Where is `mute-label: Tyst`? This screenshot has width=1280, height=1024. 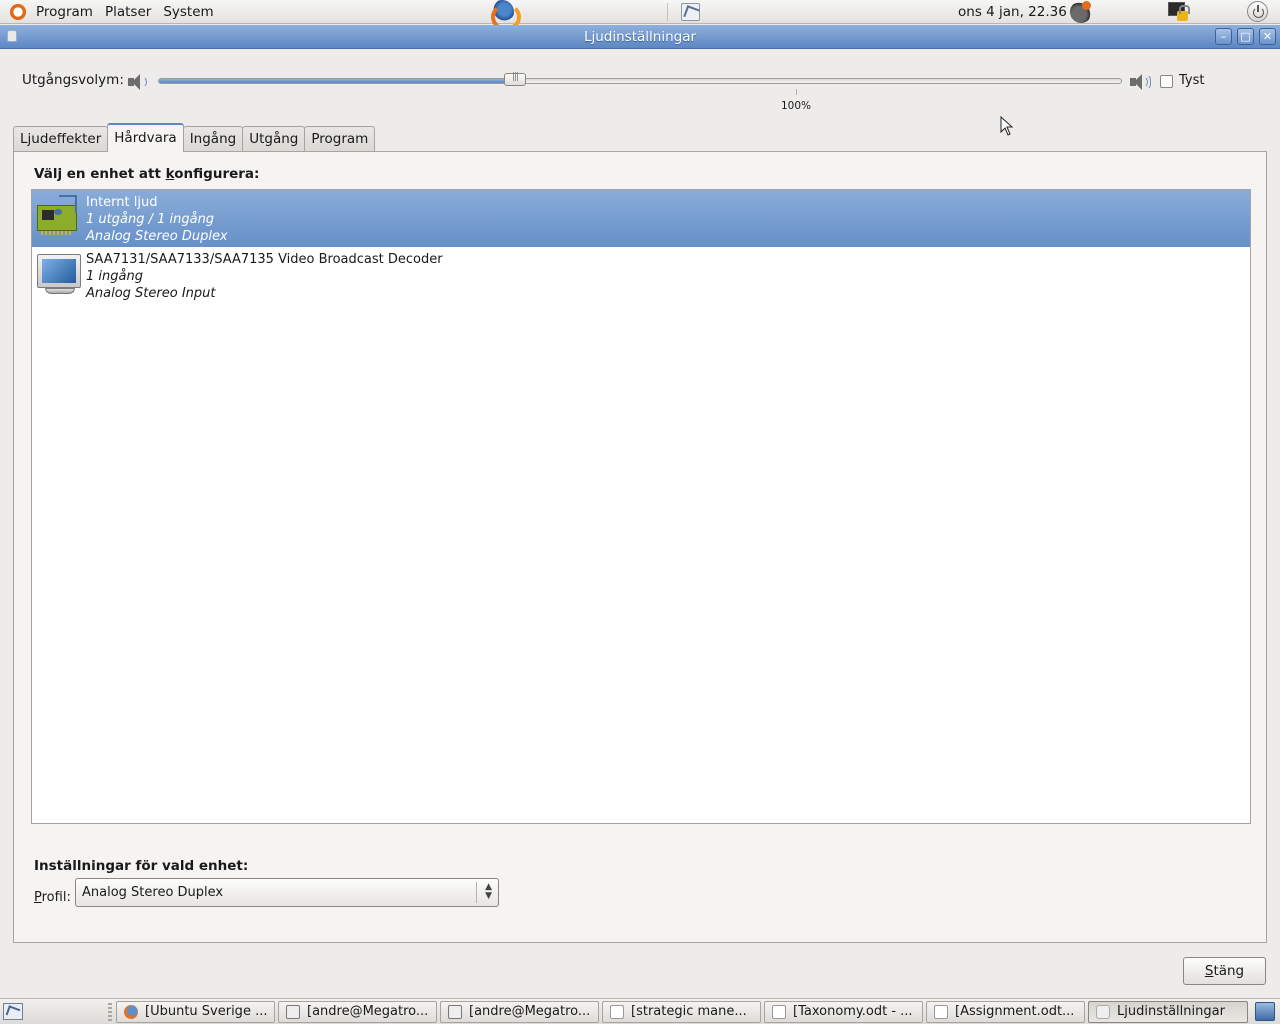 mute-label: Tyst is located at coordinates (1191, 80).